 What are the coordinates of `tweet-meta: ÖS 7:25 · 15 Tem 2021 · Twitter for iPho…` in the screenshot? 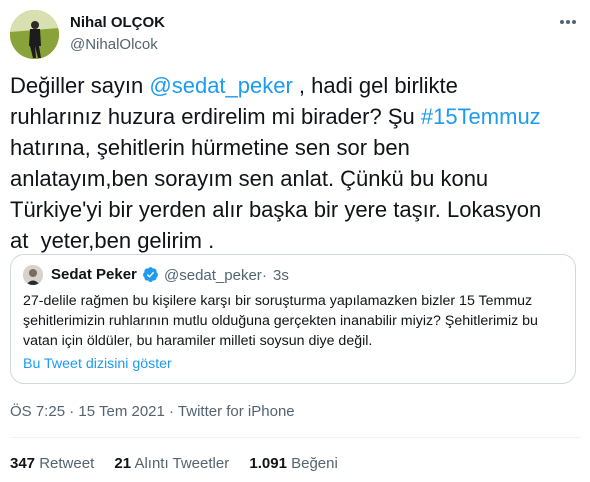 It's located at (152, 411).